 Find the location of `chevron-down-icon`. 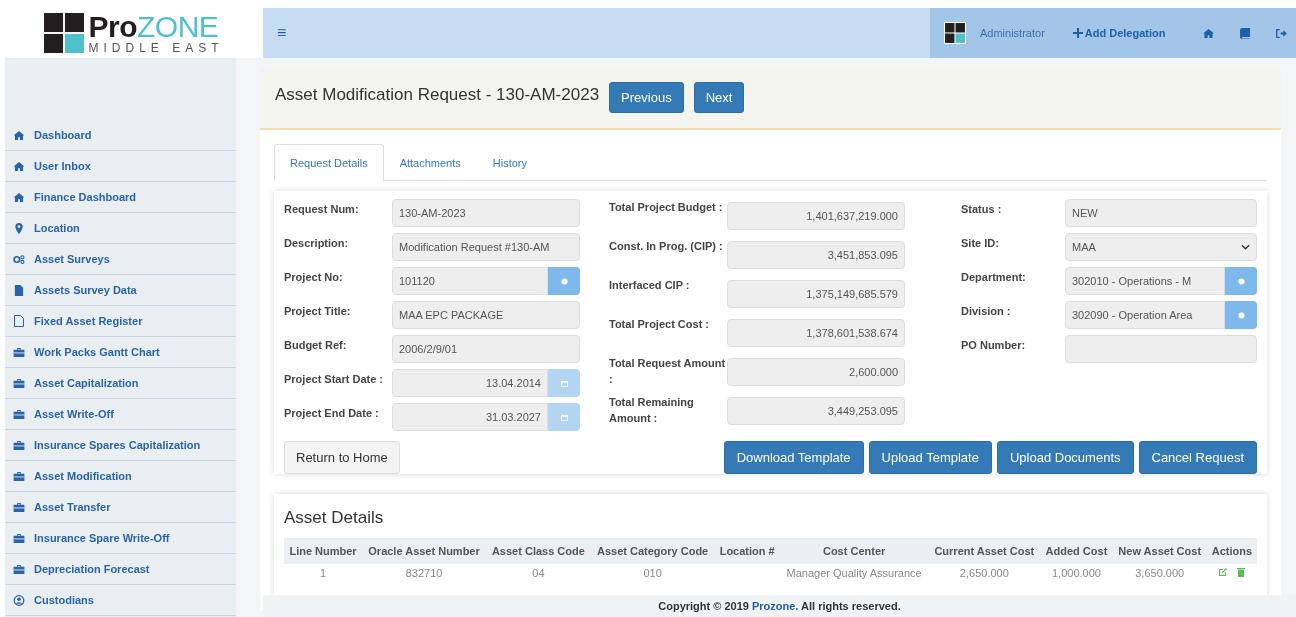

chevron-down-icon is located at coordinates (1245, 247).